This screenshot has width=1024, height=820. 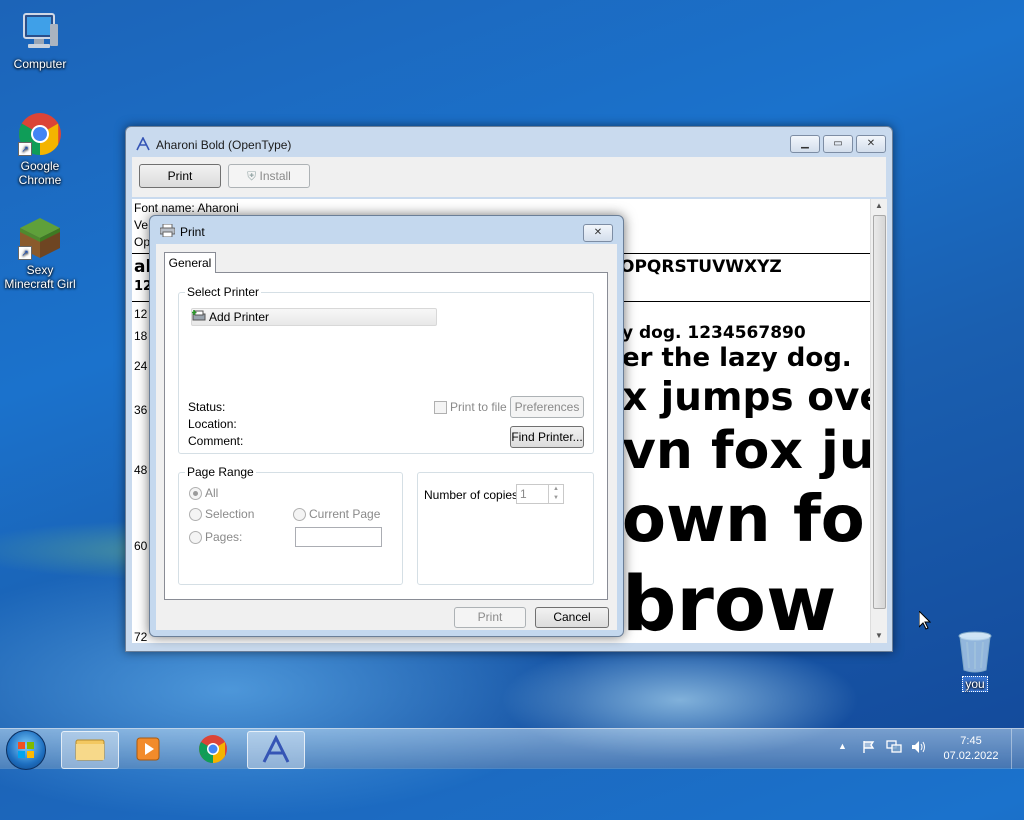 I want to click on font-viewer-app-icon, so click(x=143, y=144).